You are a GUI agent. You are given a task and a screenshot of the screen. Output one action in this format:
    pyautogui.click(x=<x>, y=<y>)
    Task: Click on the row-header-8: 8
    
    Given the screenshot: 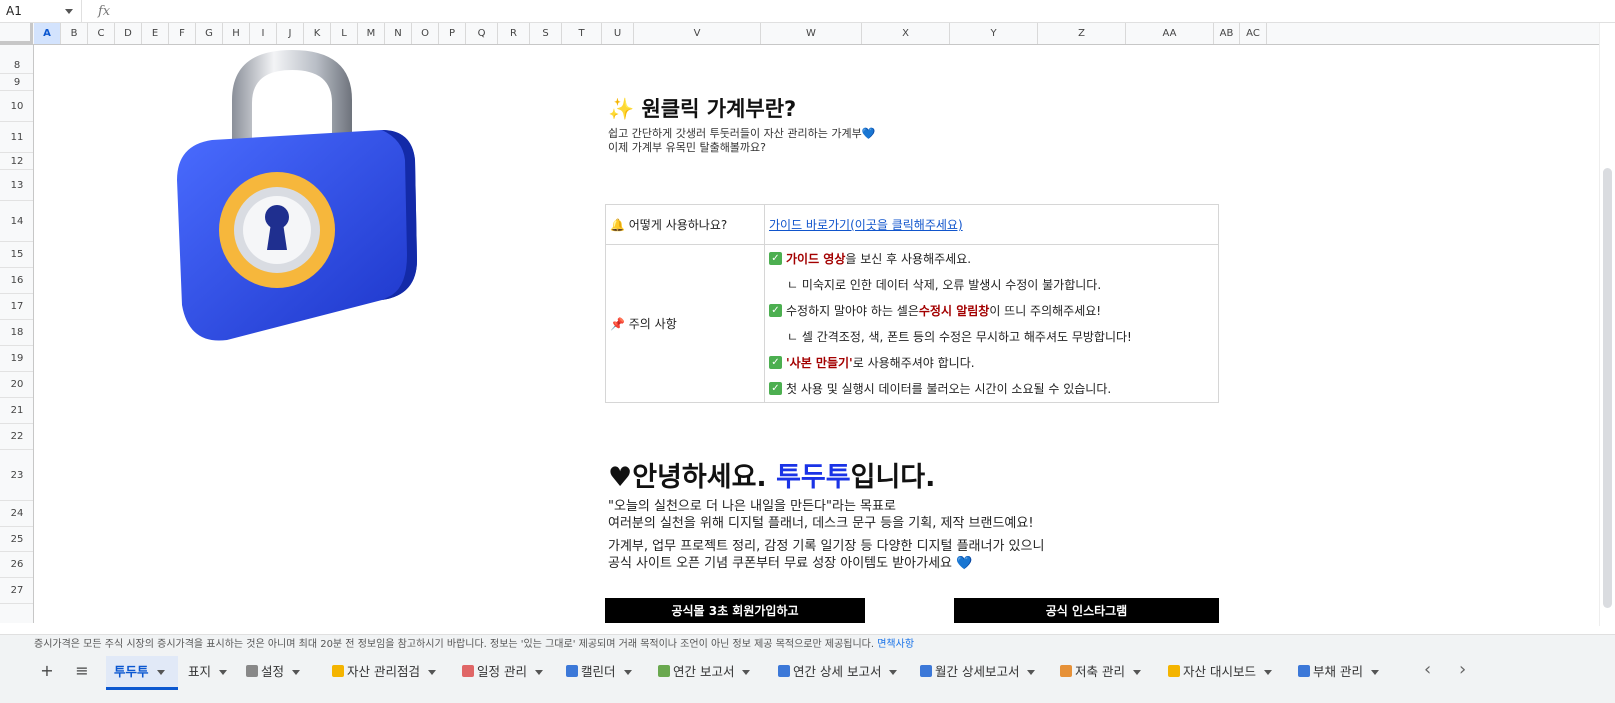 What is the action you would take?
    pyautogui.click(x=16, y=65)
    